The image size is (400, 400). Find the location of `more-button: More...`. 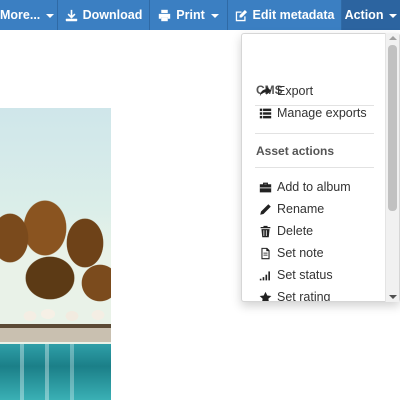

more-button: More... is located at coordinates (29, 15).